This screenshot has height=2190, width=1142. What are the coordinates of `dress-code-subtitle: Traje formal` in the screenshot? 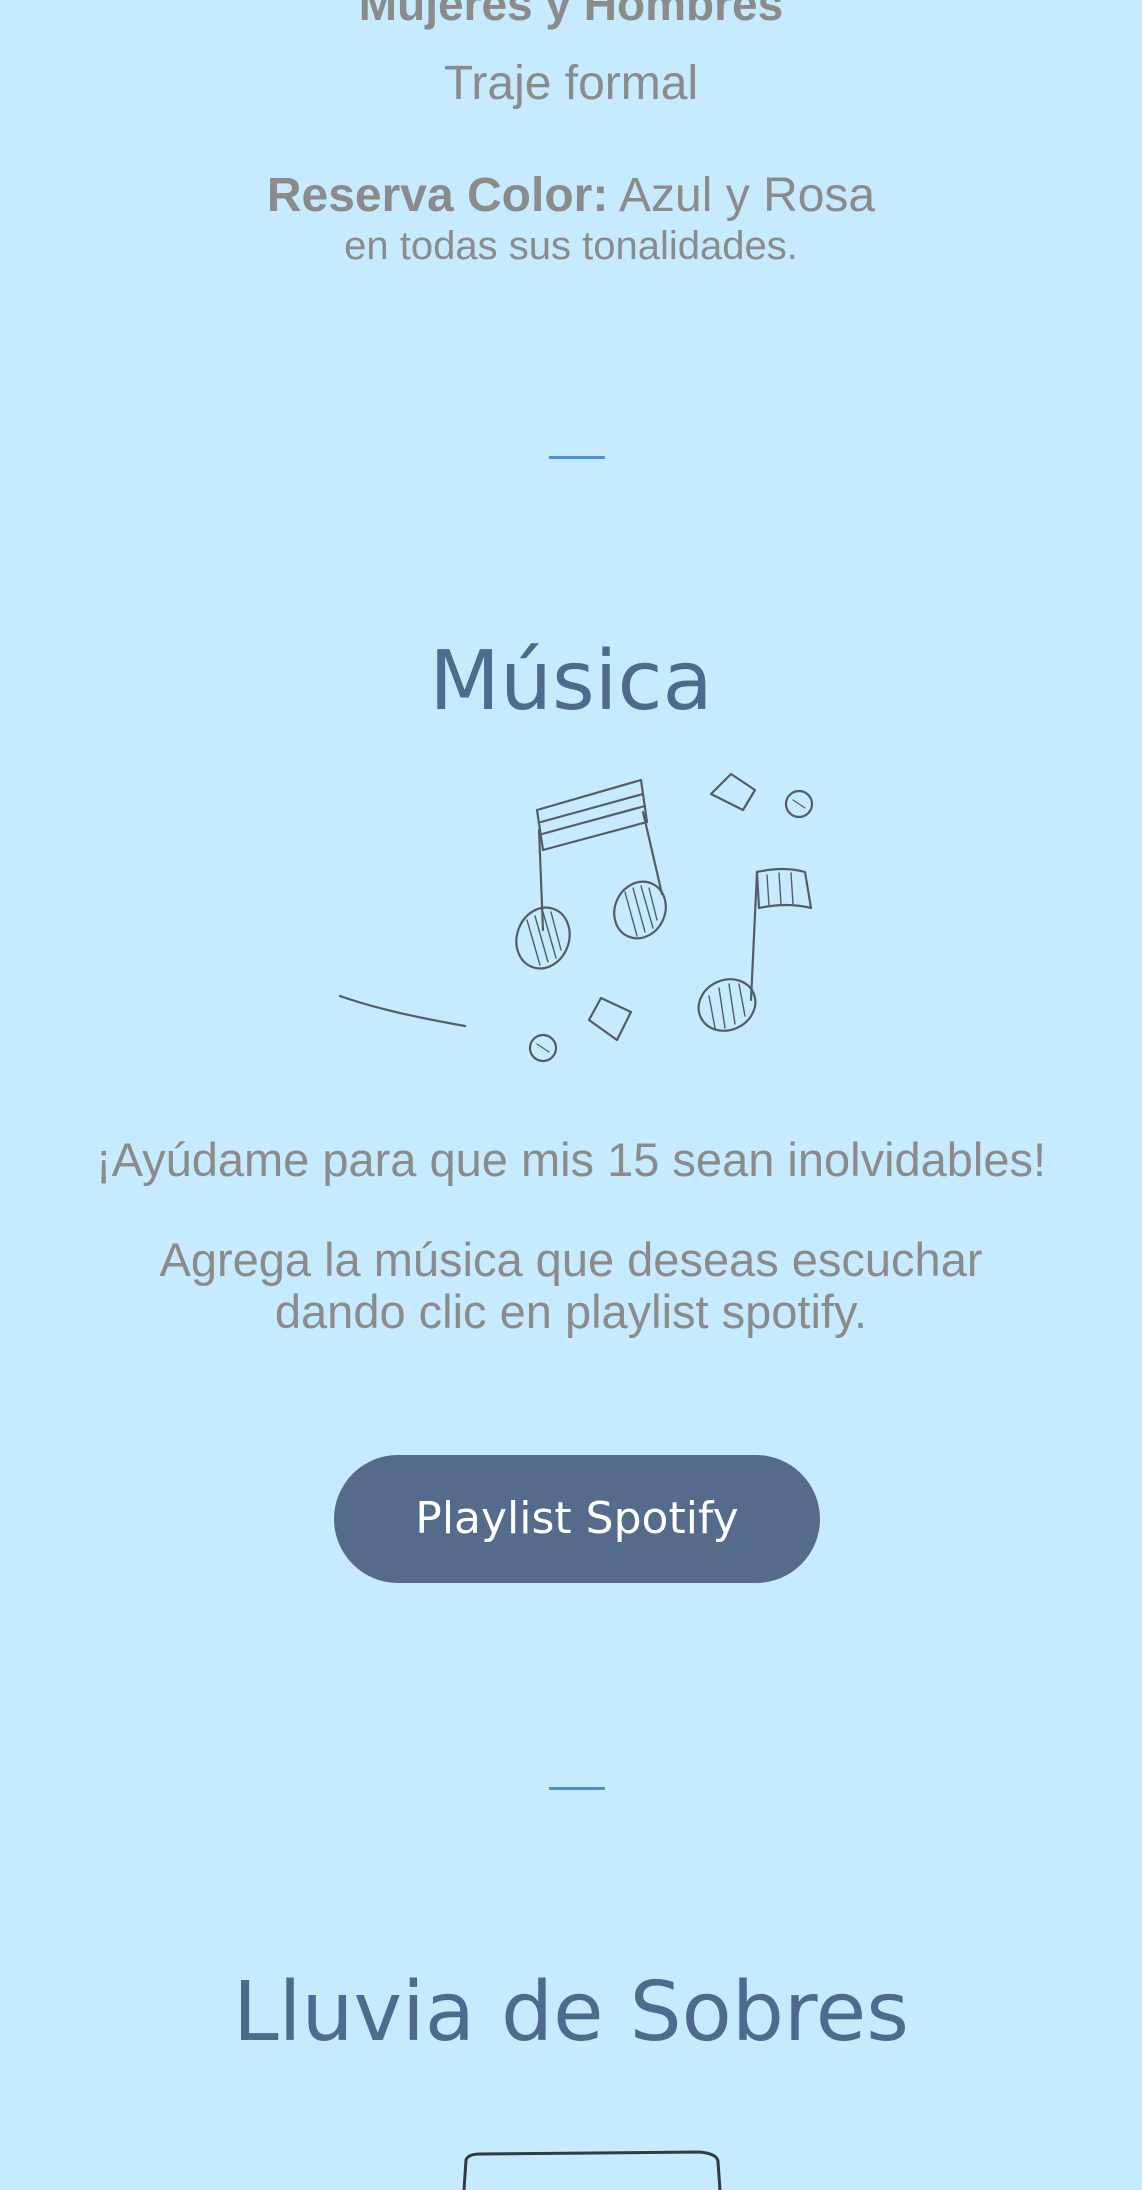 It's located at (571, 83).